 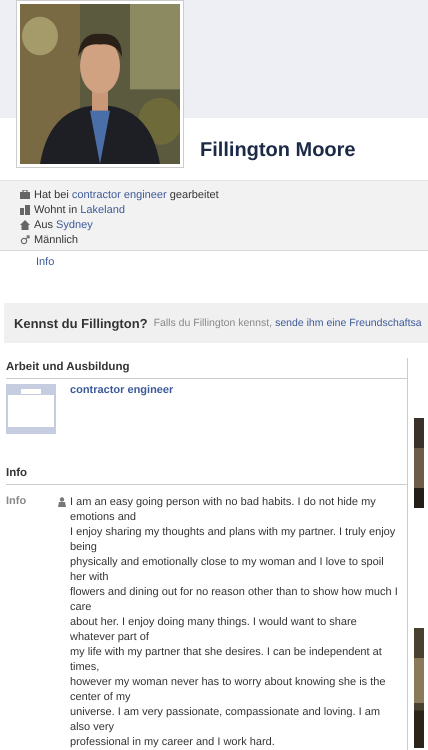 I want to click on person-icon, so click(x=62, y=502).